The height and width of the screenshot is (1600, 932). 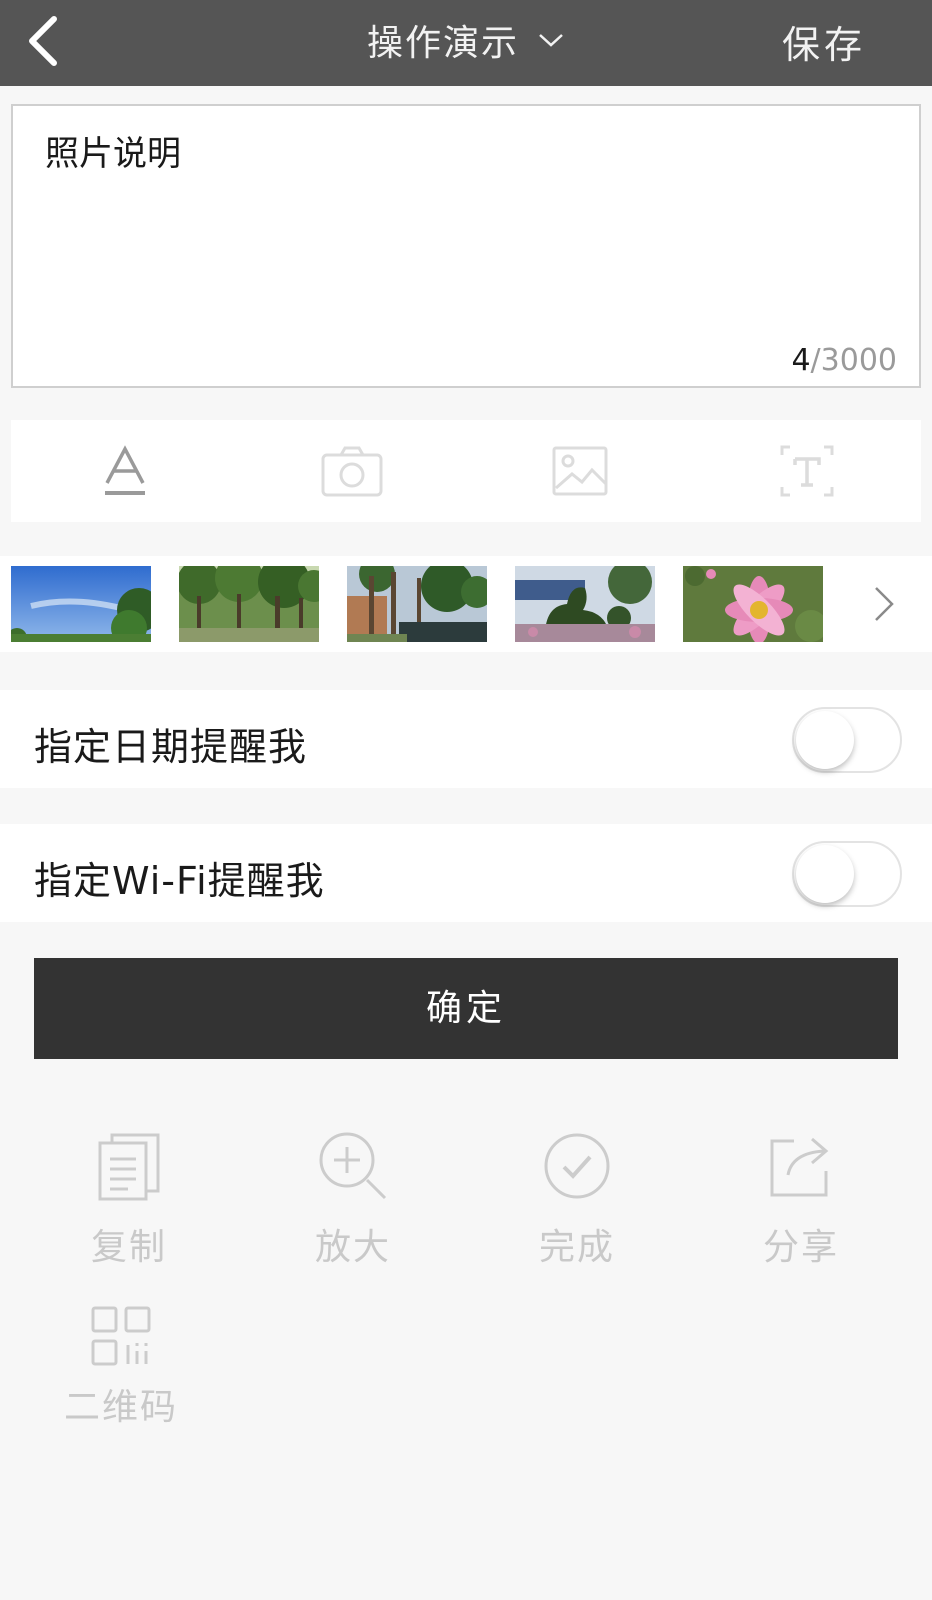 What do you see at coordinates (179, 881) in the screenshot?
I see `wifi-reminder-label: 指定Wi-Fi提醒我` at bounding box center [179, 881].